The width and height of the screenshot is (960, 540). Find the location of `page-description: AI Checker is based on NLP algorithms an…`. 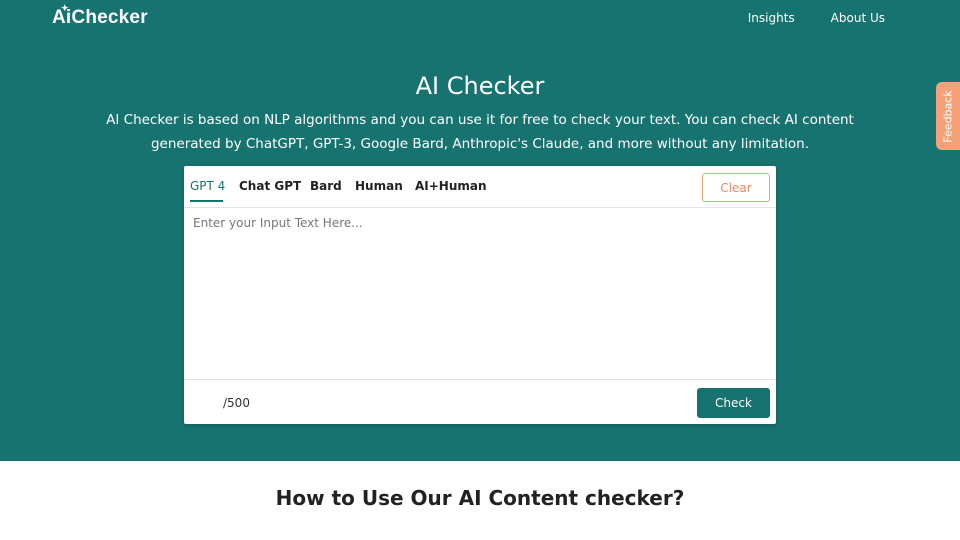

page-description: AI Checker is based on NLP algorithms an… is located at coordinates (480, 132).